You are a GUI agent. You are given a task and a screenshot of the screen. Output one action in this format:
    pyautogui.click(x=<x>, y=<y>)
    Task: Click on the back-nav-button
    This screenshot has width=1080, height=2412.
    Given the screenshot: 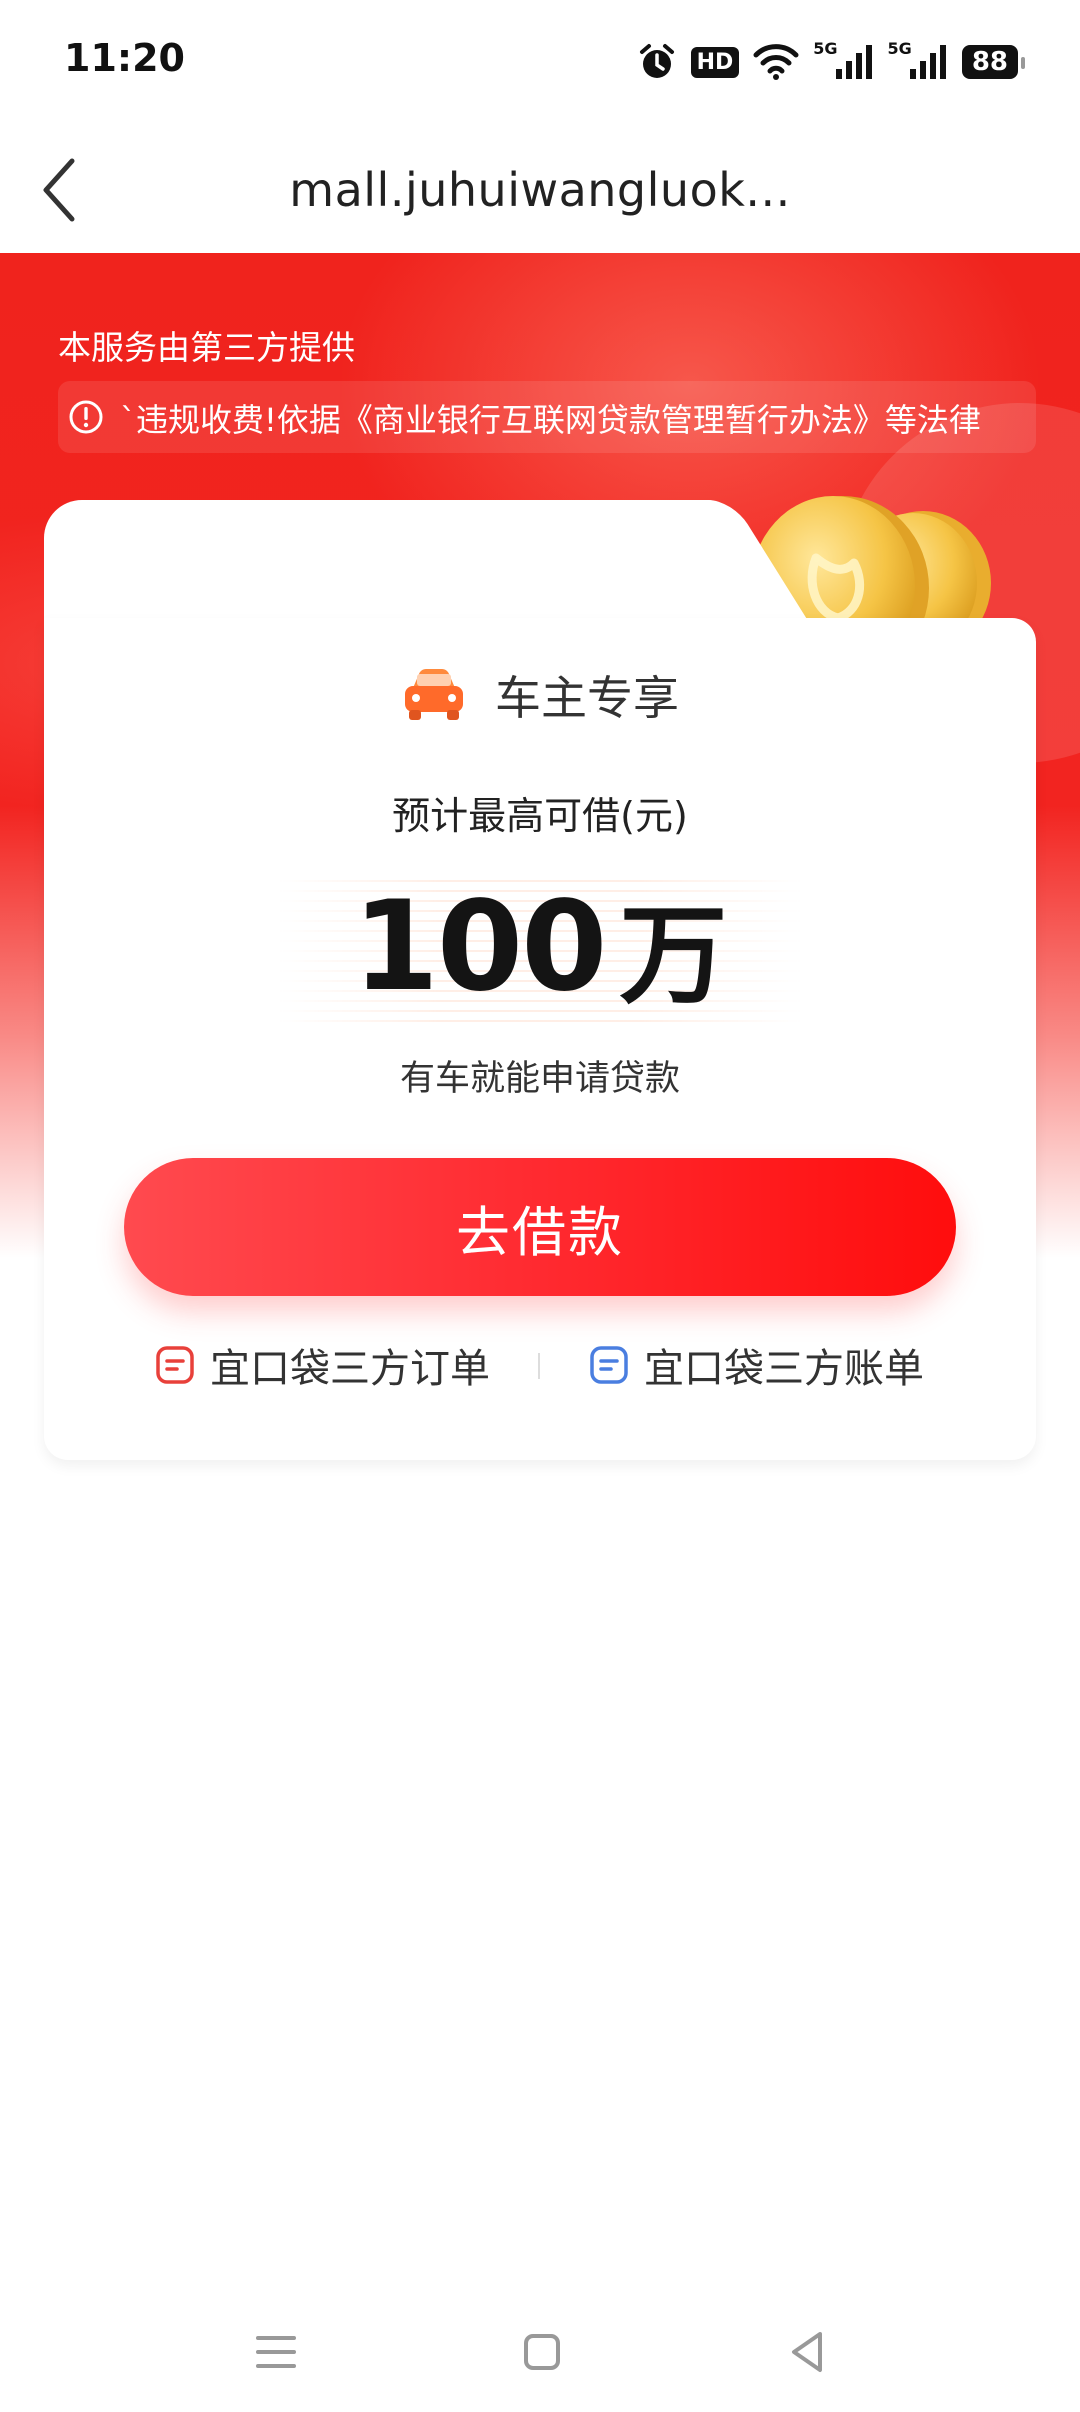 What is the action you would take?
    pyautogui.click(x=808, y=2352)
    